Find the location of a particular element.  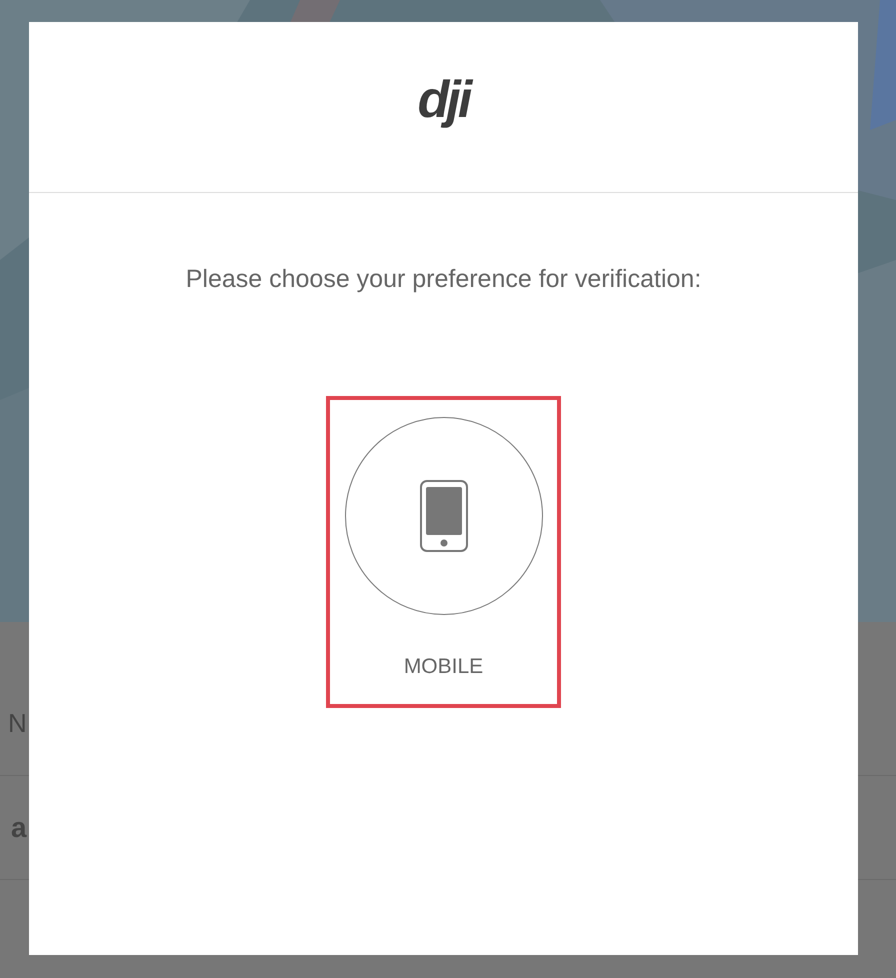

phone-icon is located at coordinates (443, 515).